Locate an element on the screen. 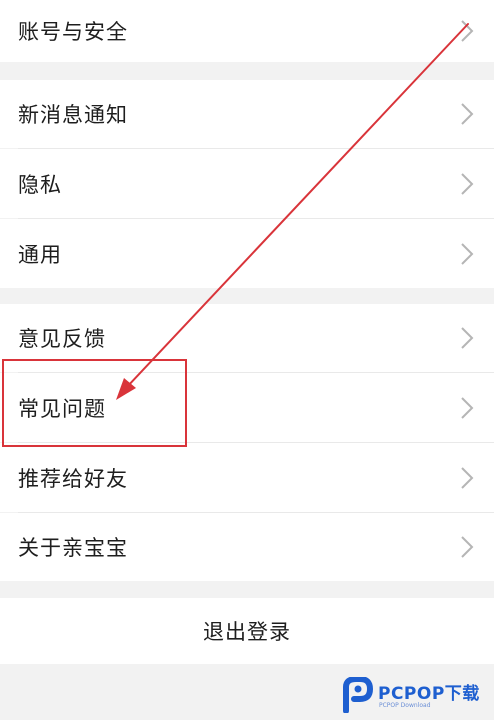  watermark-brand: PCPOP下载 is located at coordinates (429, 694).